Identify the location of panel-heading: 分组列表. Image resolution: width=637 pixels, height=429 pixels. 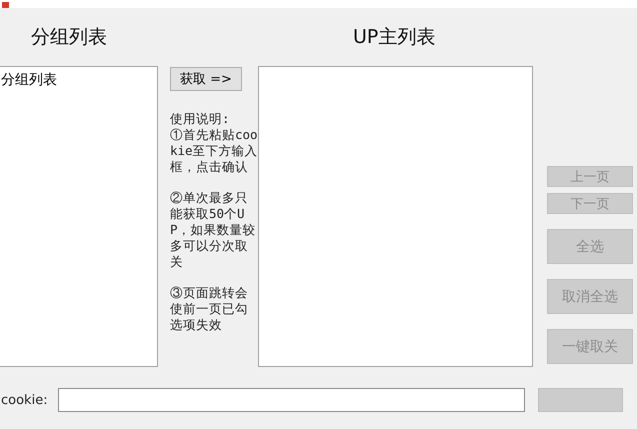
(69, 37).